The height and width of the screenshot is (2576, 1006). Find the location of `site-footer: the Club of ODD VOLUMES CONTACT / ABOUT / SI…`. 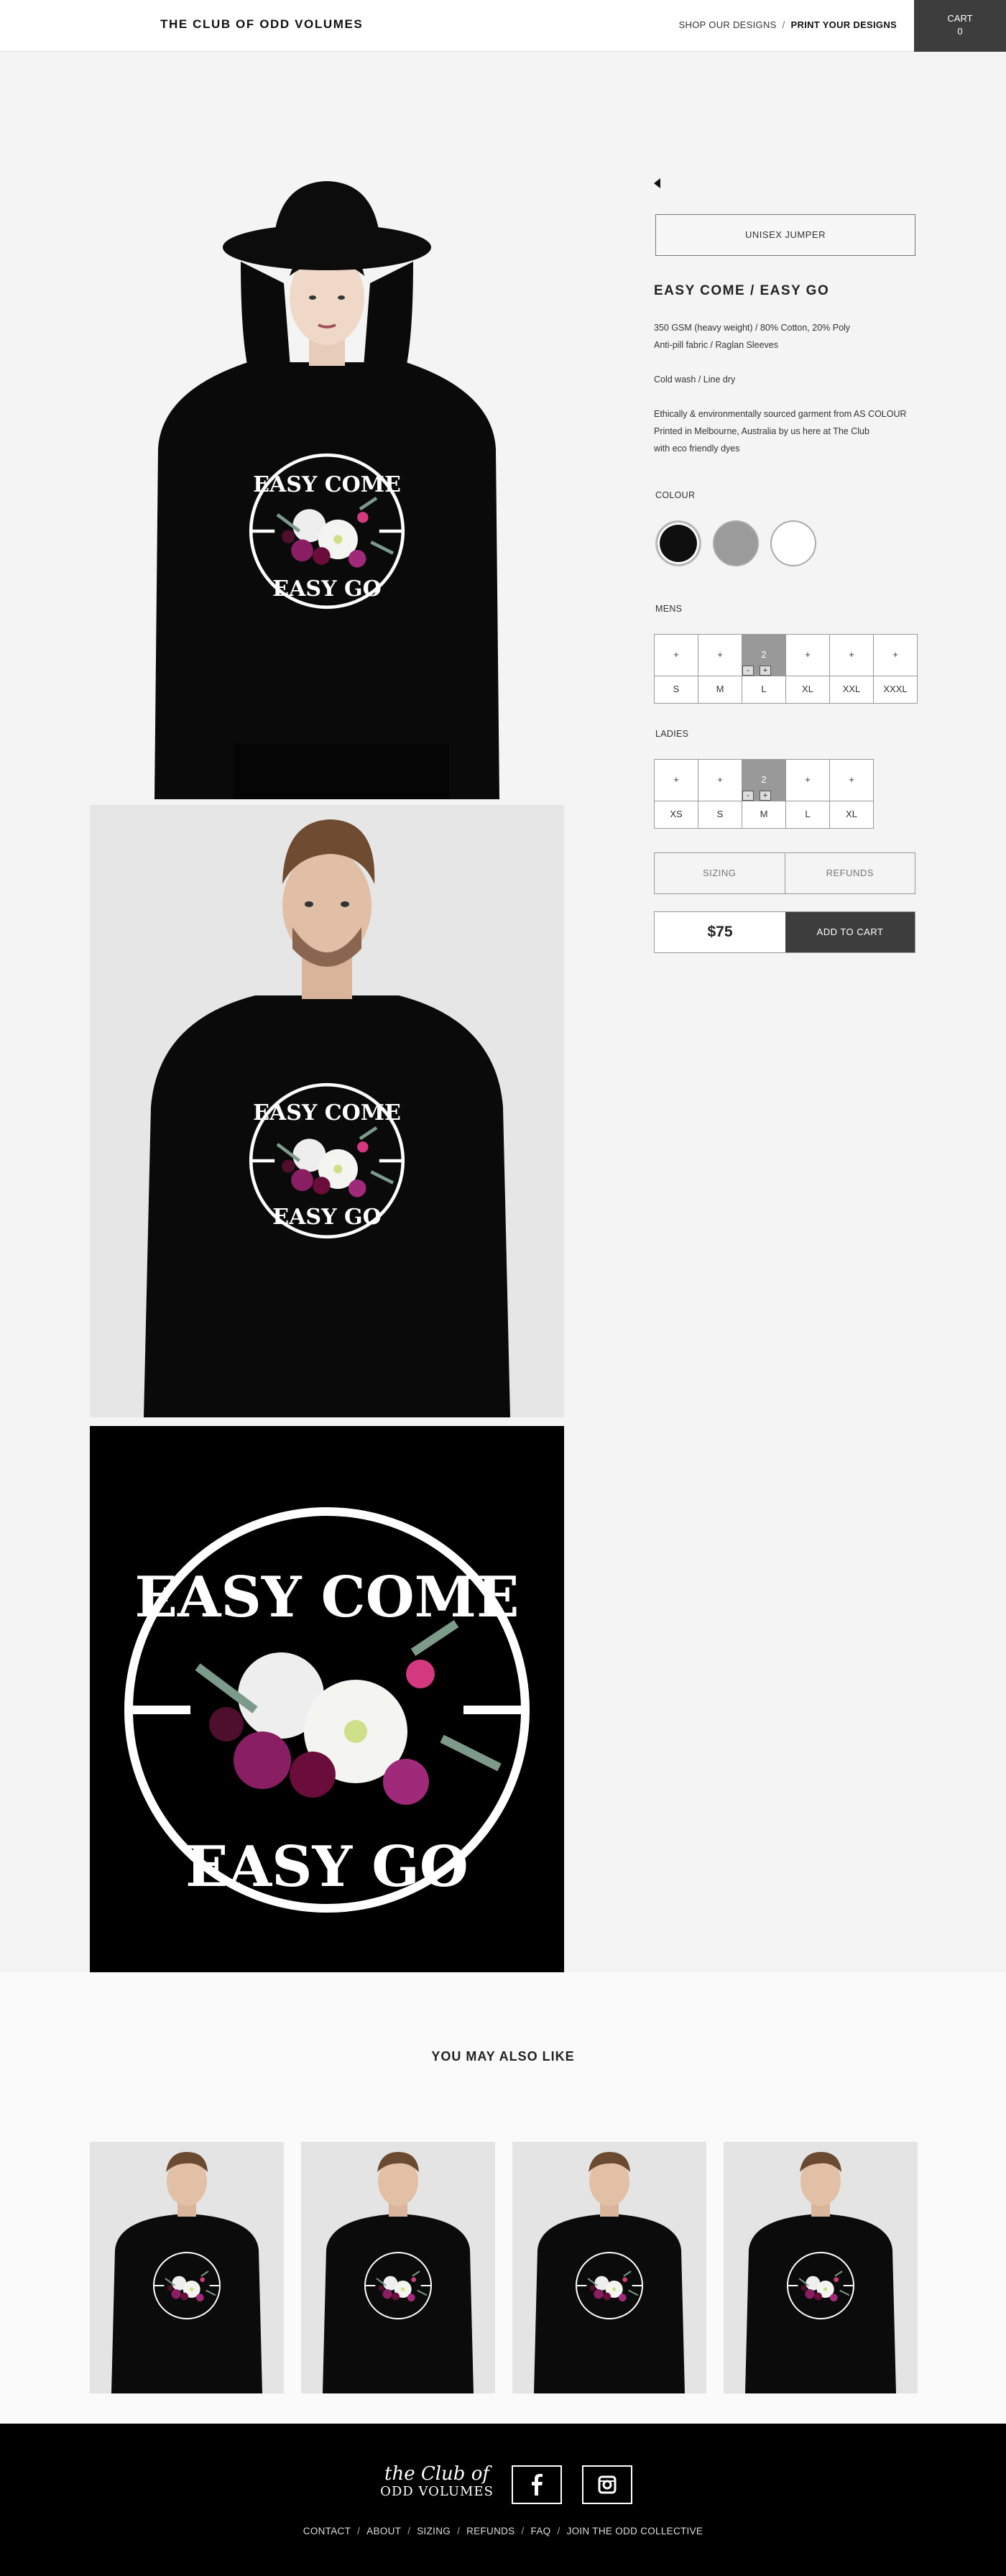

site-footer: the Club of ODD VOLUMES CONTACT / ABOUT / SI… is located at coordinates (503, 2500).